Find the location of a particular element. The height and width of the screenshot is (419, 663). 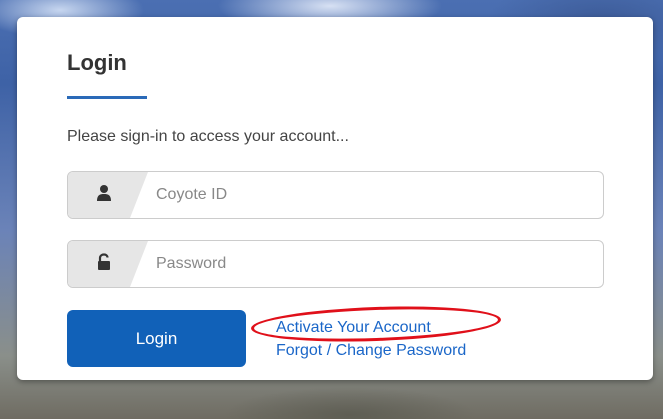

username-field-group is located at coordinates (335, 195).